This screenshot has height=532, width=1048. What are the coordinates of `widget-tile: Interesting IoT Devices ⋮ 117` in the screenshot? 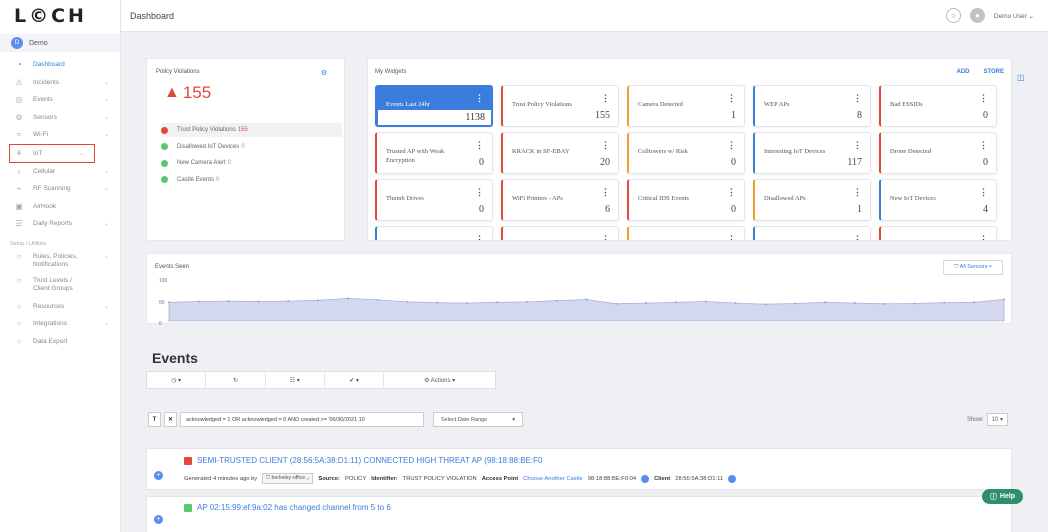 It's located at (812, 153).